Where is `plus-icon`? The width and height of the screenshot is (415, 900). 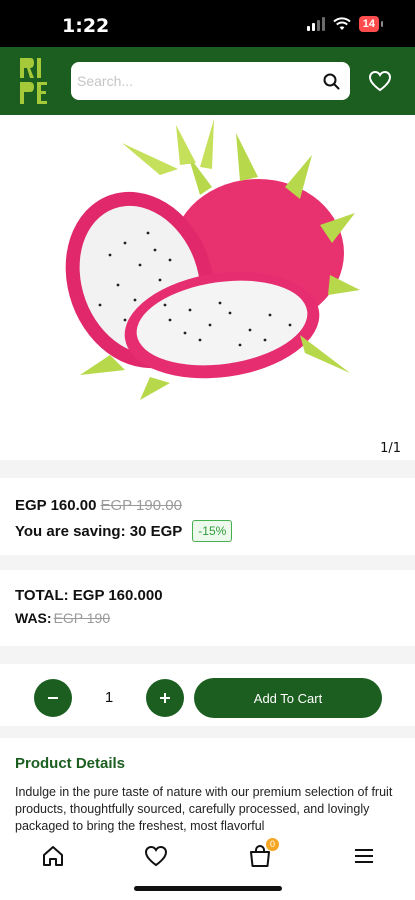
plus-icon is located at coordinates (165, 698).